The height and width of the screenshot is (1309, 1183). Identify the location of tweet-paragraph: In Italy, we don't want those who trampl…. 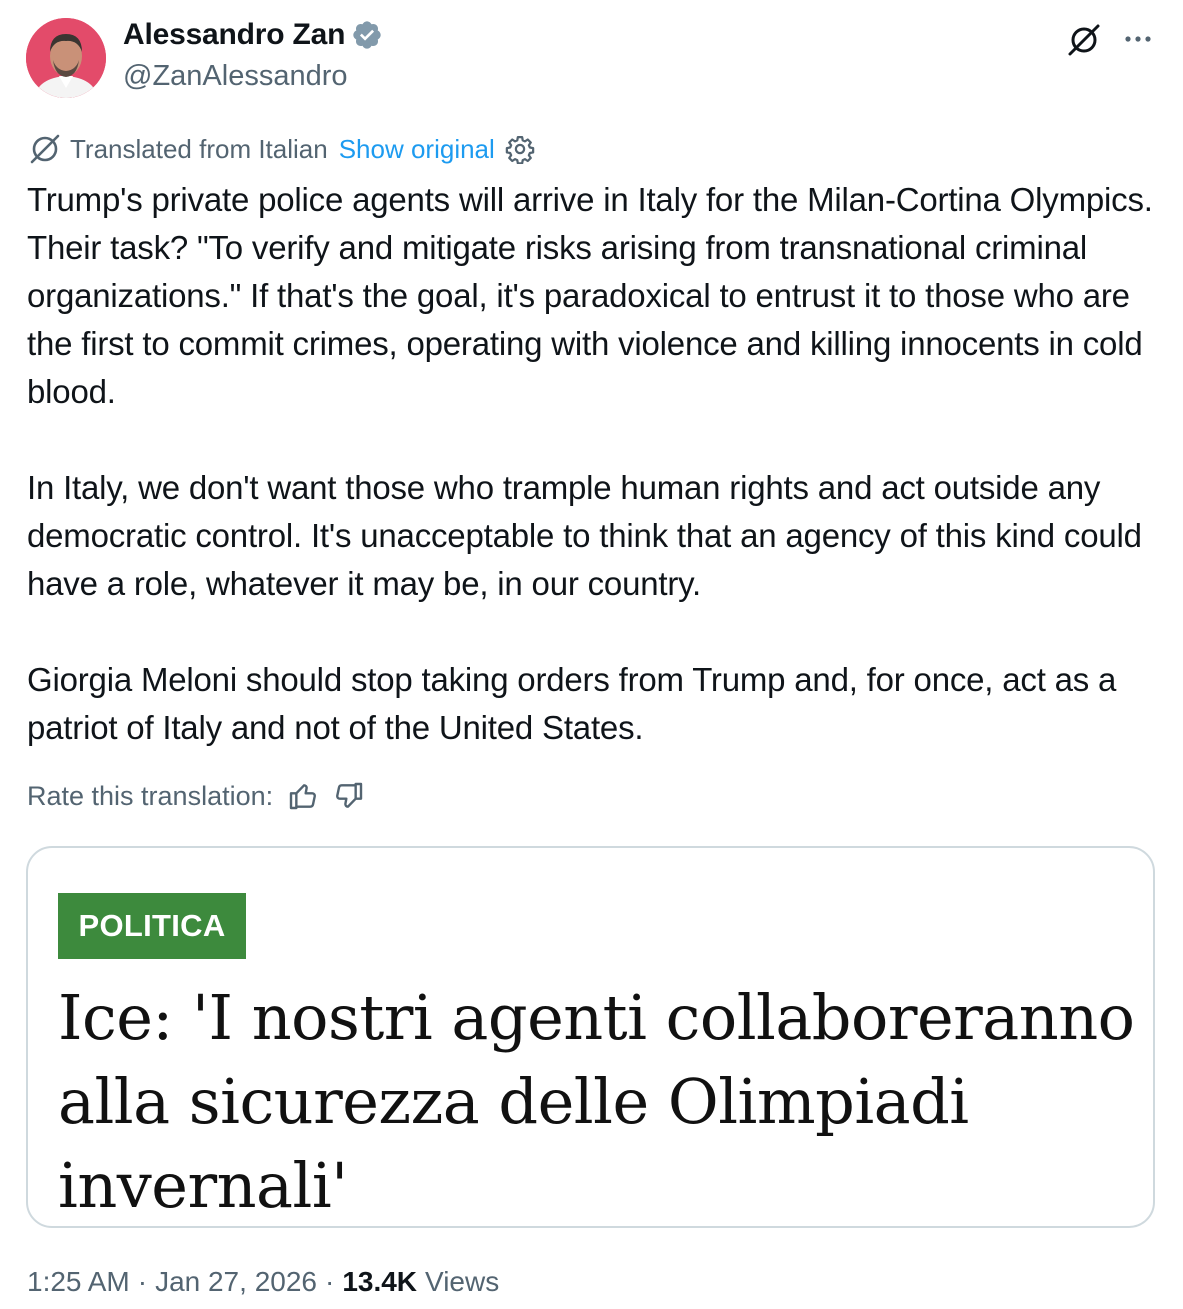
(584, 535).